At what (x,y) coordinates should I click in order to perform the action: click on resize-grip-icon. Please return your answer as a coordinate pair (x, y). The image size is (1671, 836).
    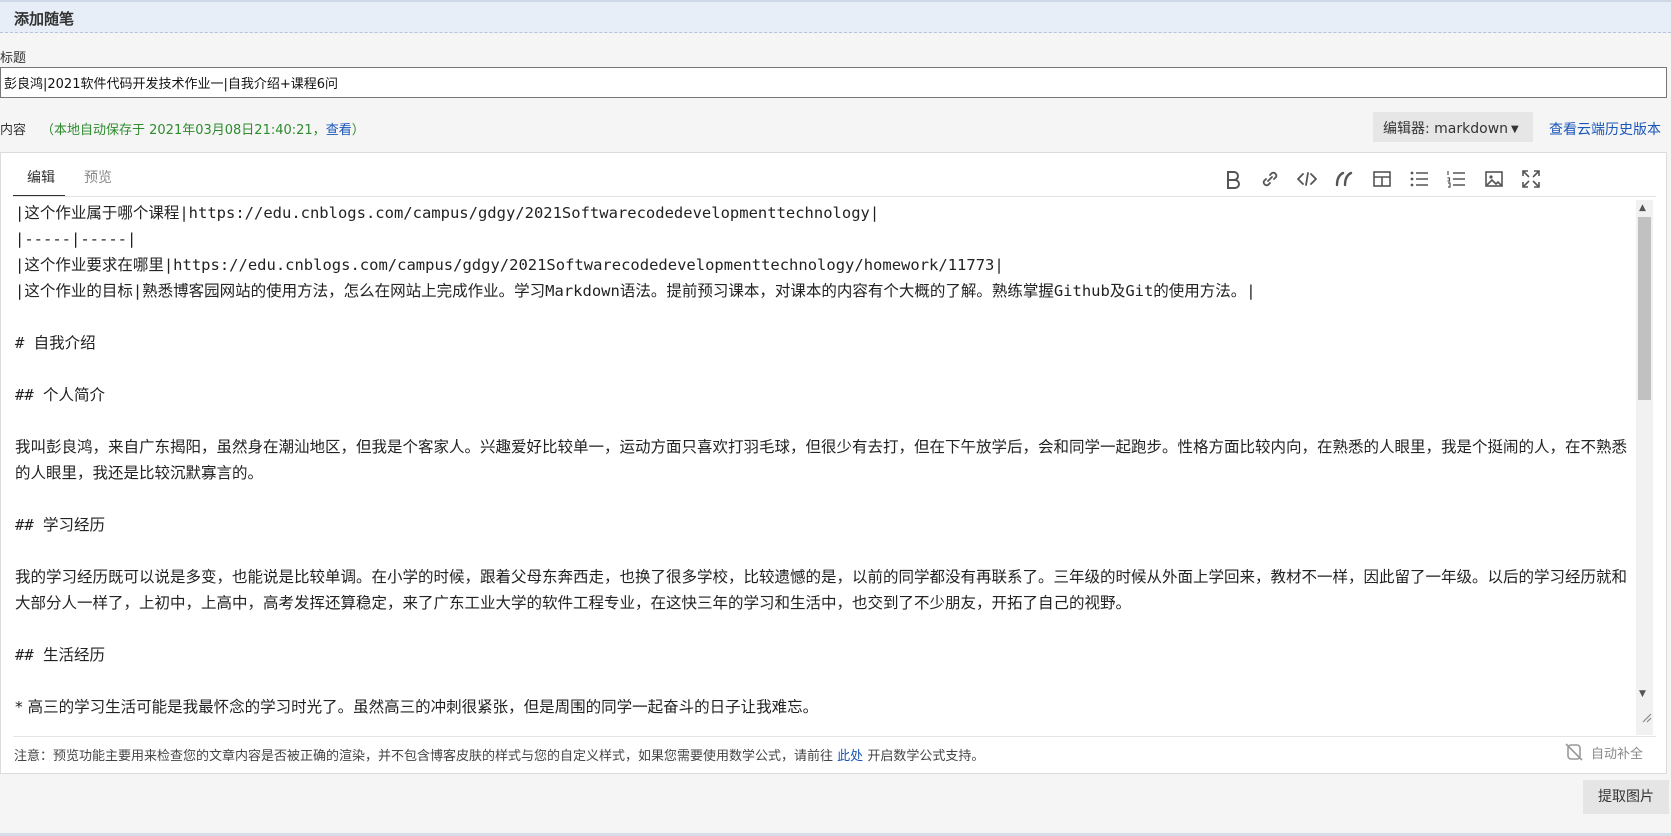
    Looking at the image, I should click on (1645, 716).